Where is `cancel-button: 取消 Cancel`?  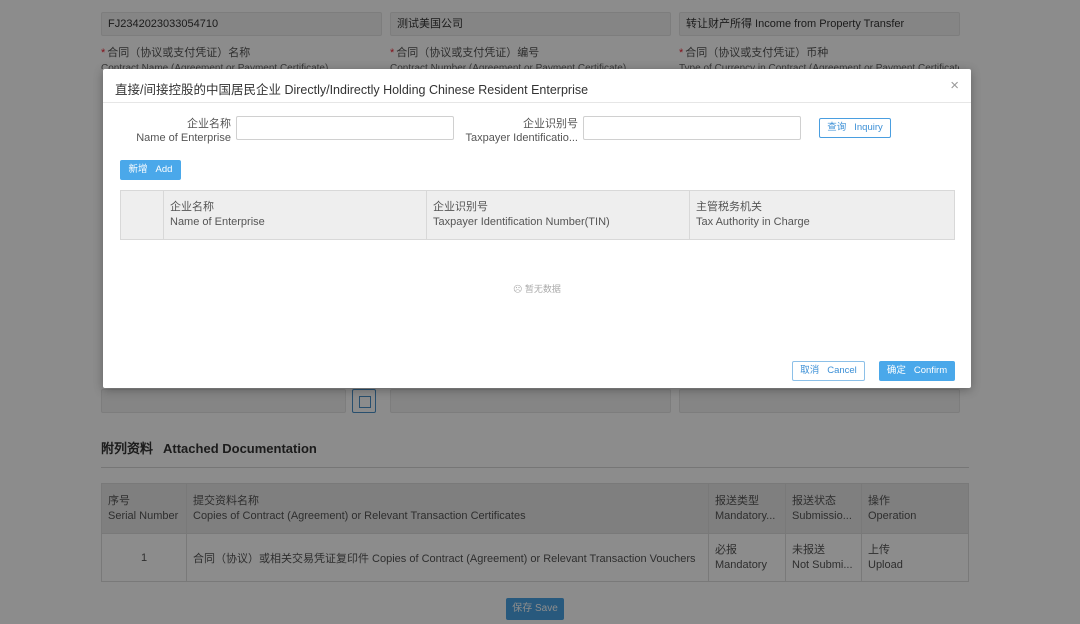 cancel-button: 取消 Cancel is located at coordinates (828, 371).